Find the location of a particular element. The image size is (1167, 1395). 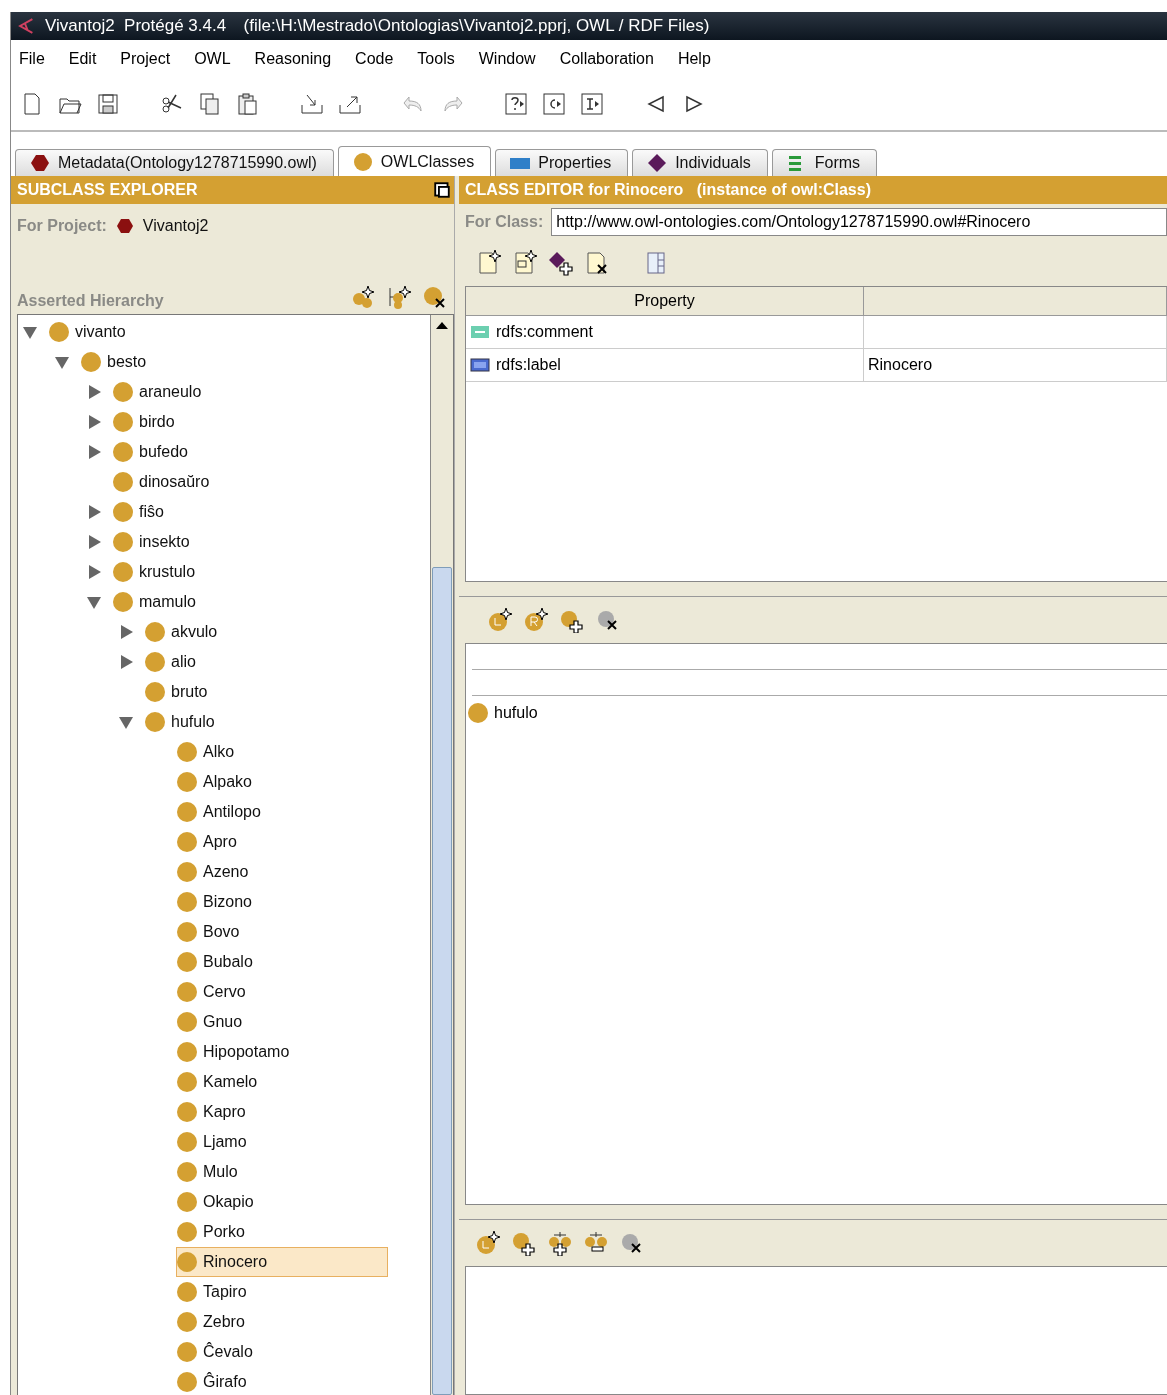

tab: OWLClasses is located at coordinates (414, 161).